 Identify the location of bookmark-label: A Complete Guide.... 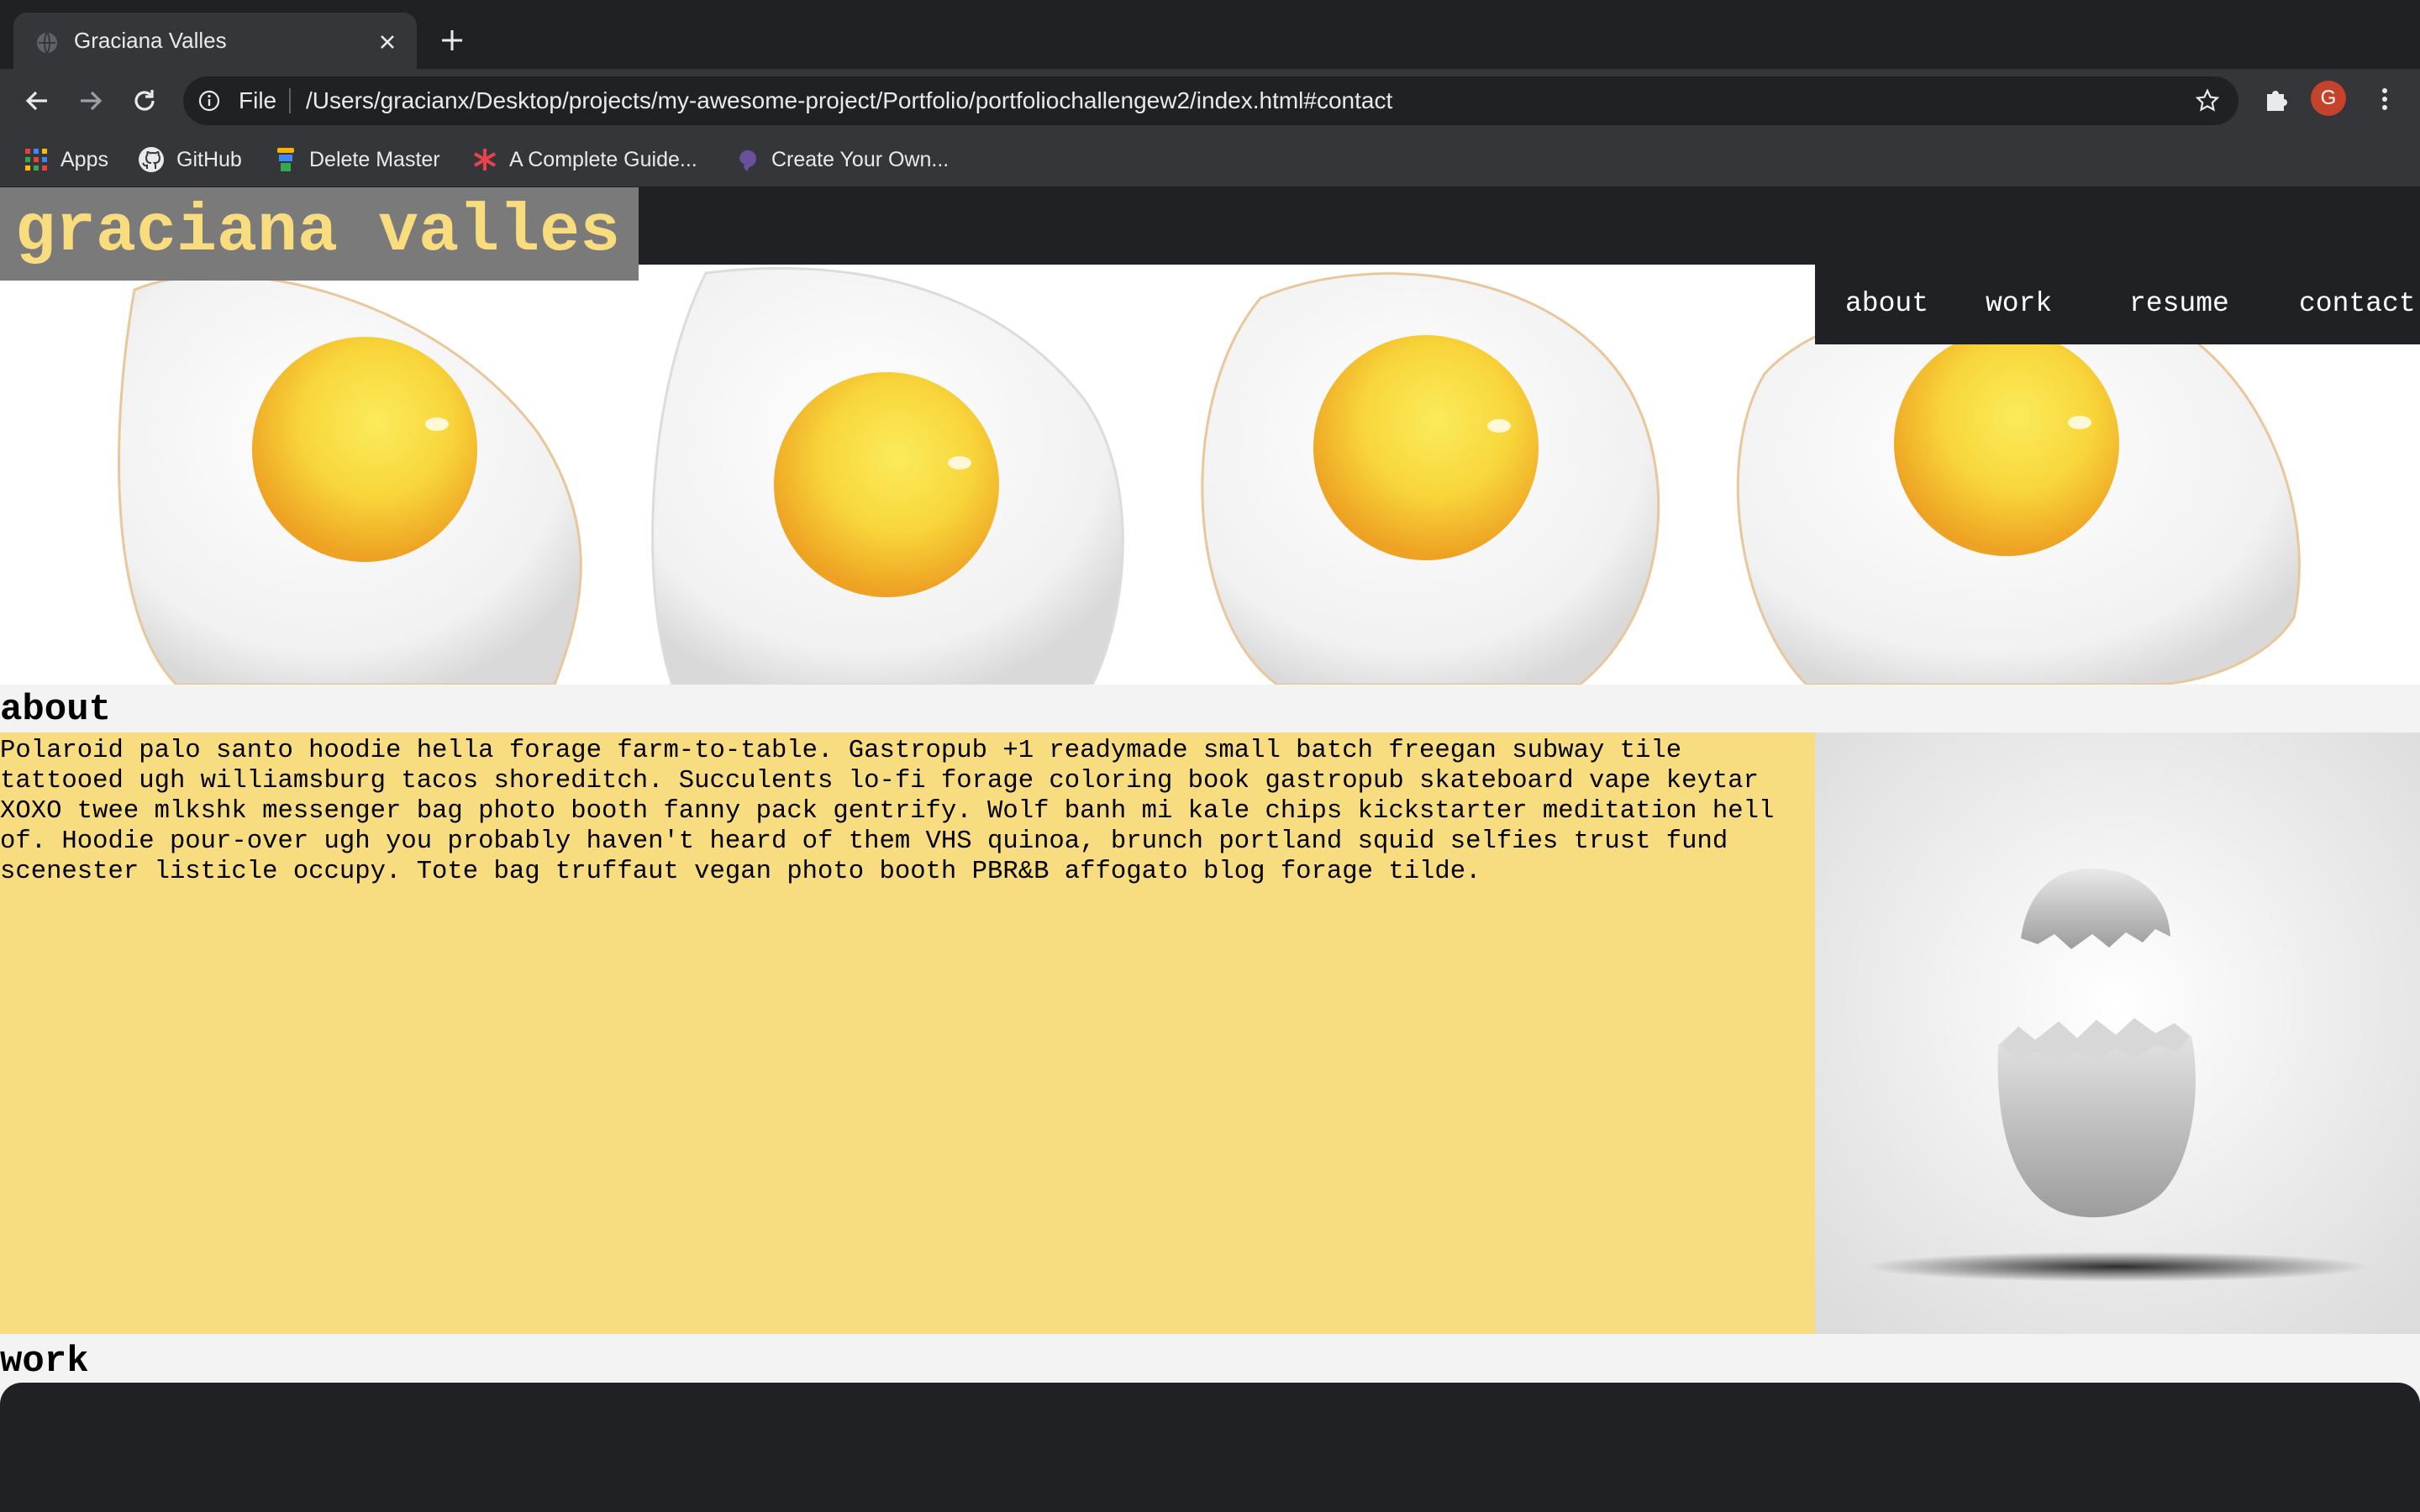
(603, 159).